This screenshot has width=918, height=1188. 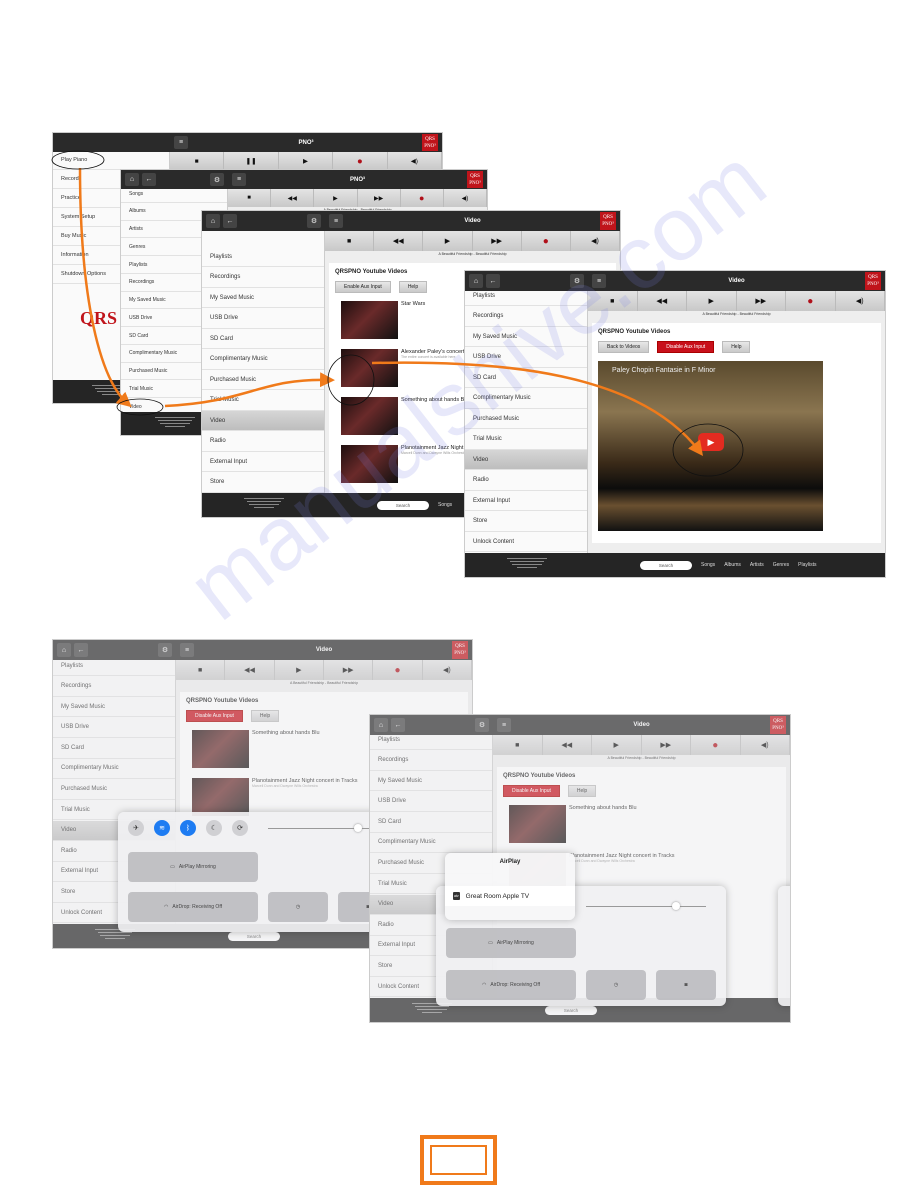 What do you see at coordinates (251, 161) in the screenshot?
I see `pause-button: ❚❚` at bounding box center [251, 161].